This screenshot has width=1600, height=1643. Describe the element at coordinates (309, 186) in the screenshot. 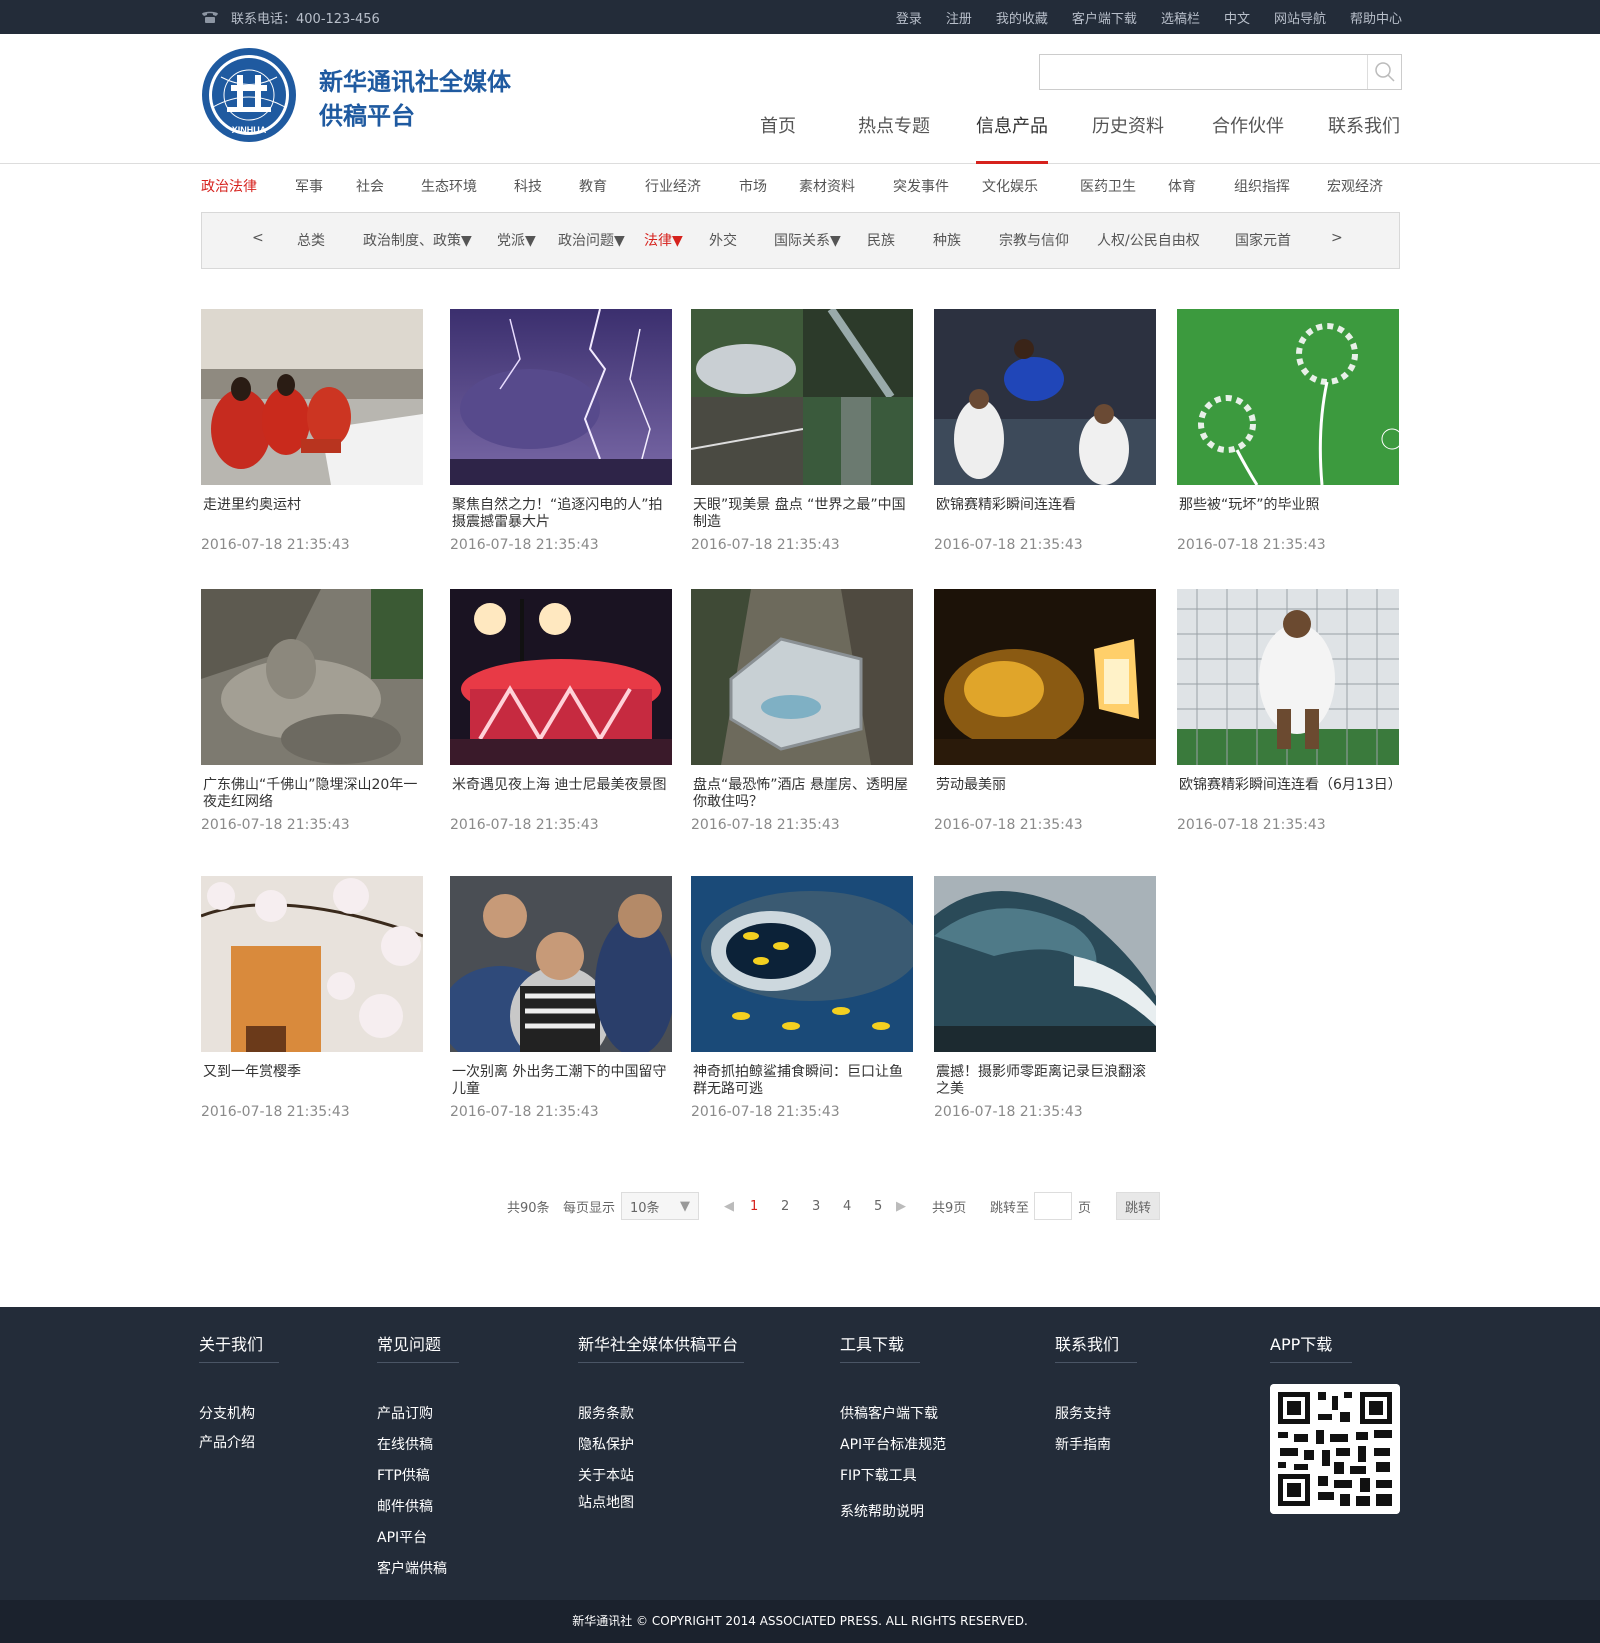

I see `category-military: 军事` at that location.